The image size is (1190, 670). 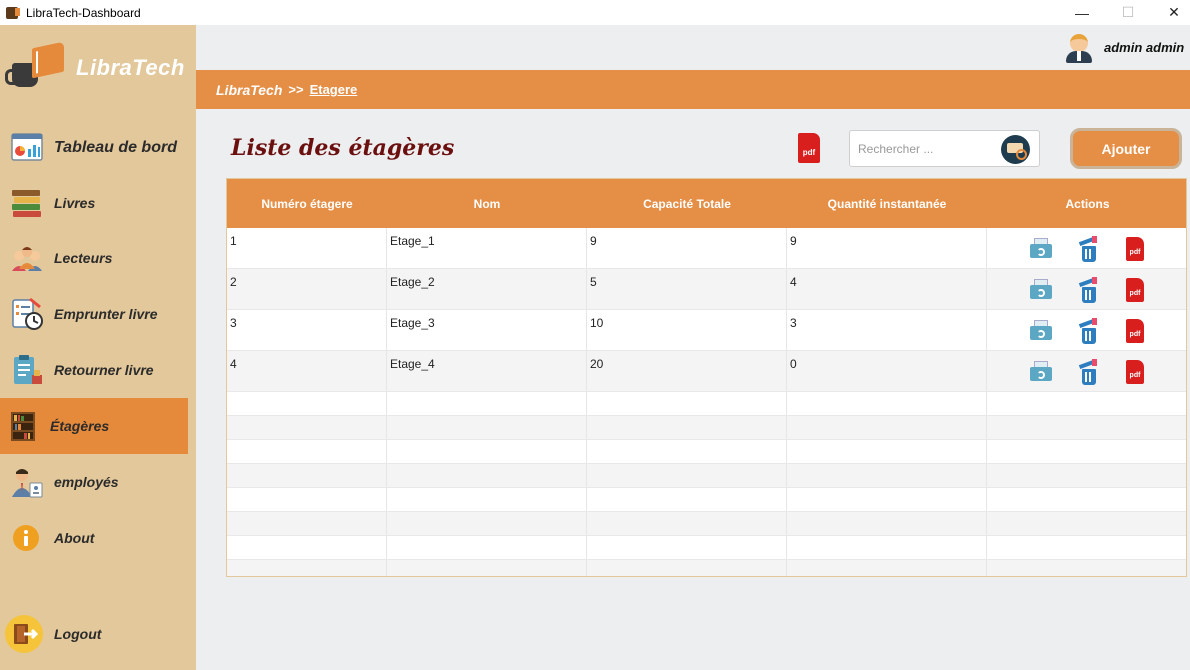 I want to click on brand-logo: LibraTech, so click(x=97, y=71).